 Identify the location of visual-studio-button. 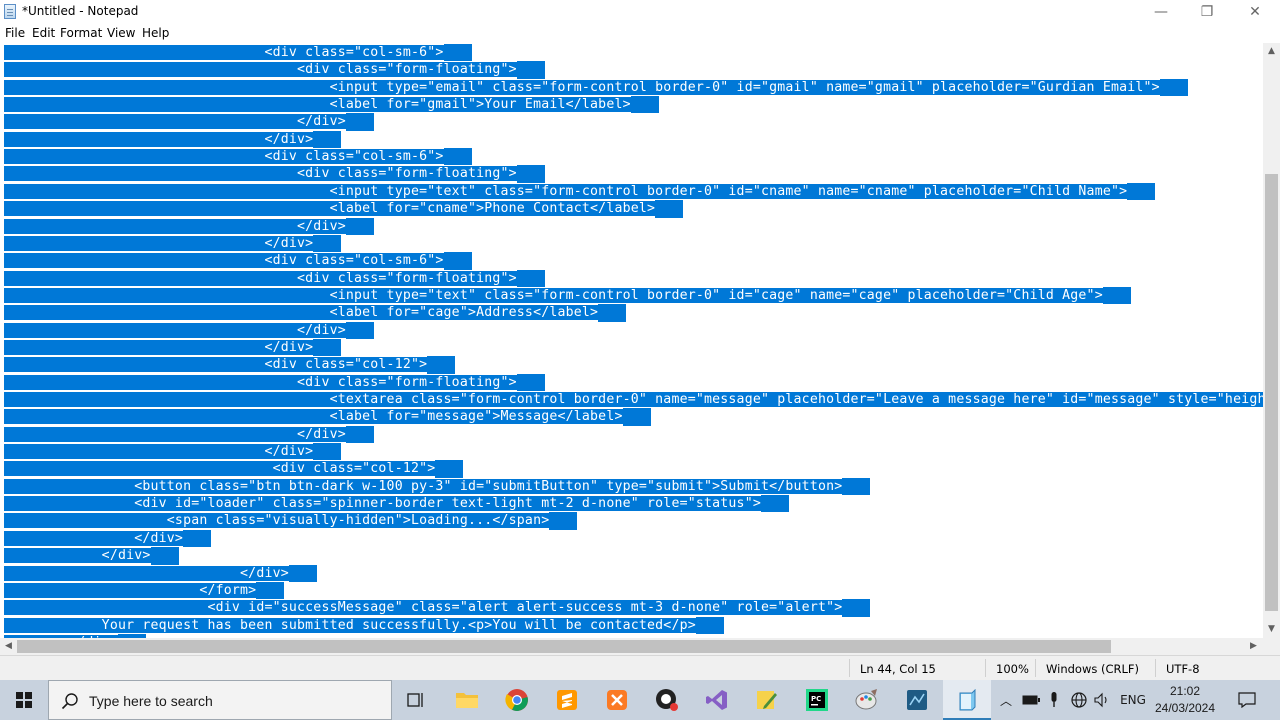
(717, 700).